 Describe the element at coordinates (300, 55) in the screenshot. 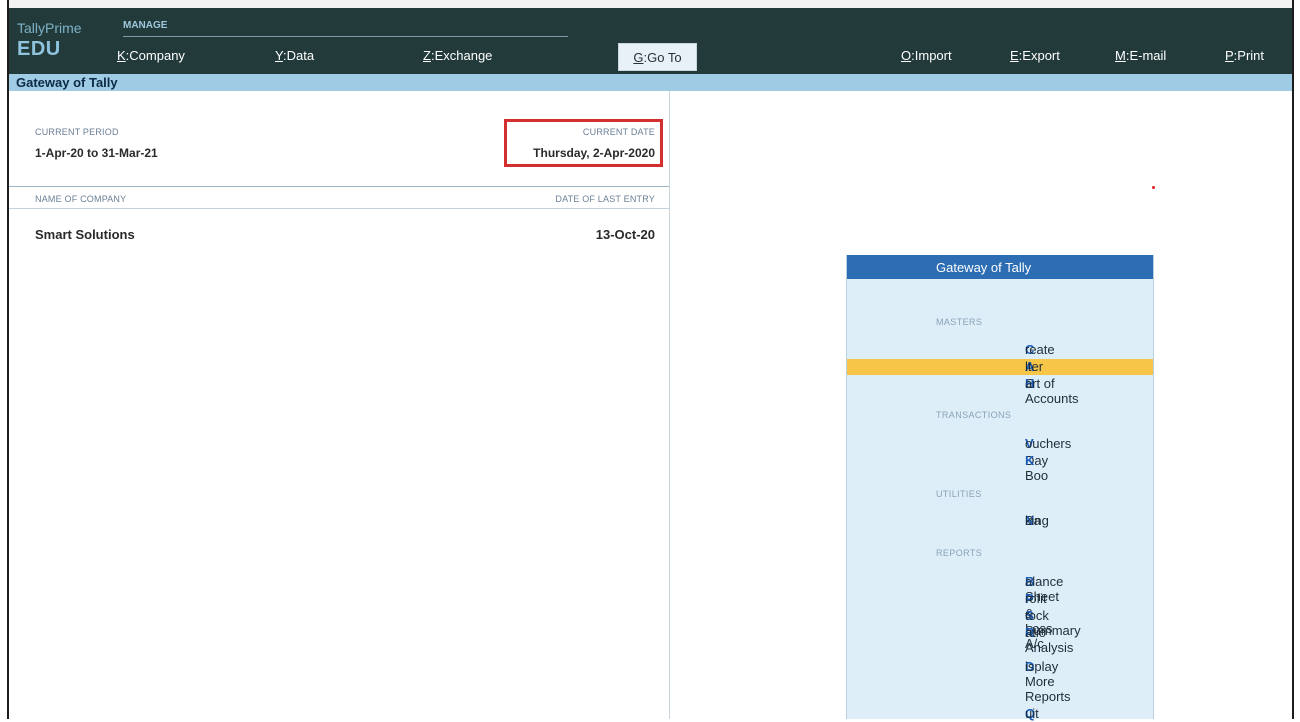

I see `menu-data-label: Data` at that location.